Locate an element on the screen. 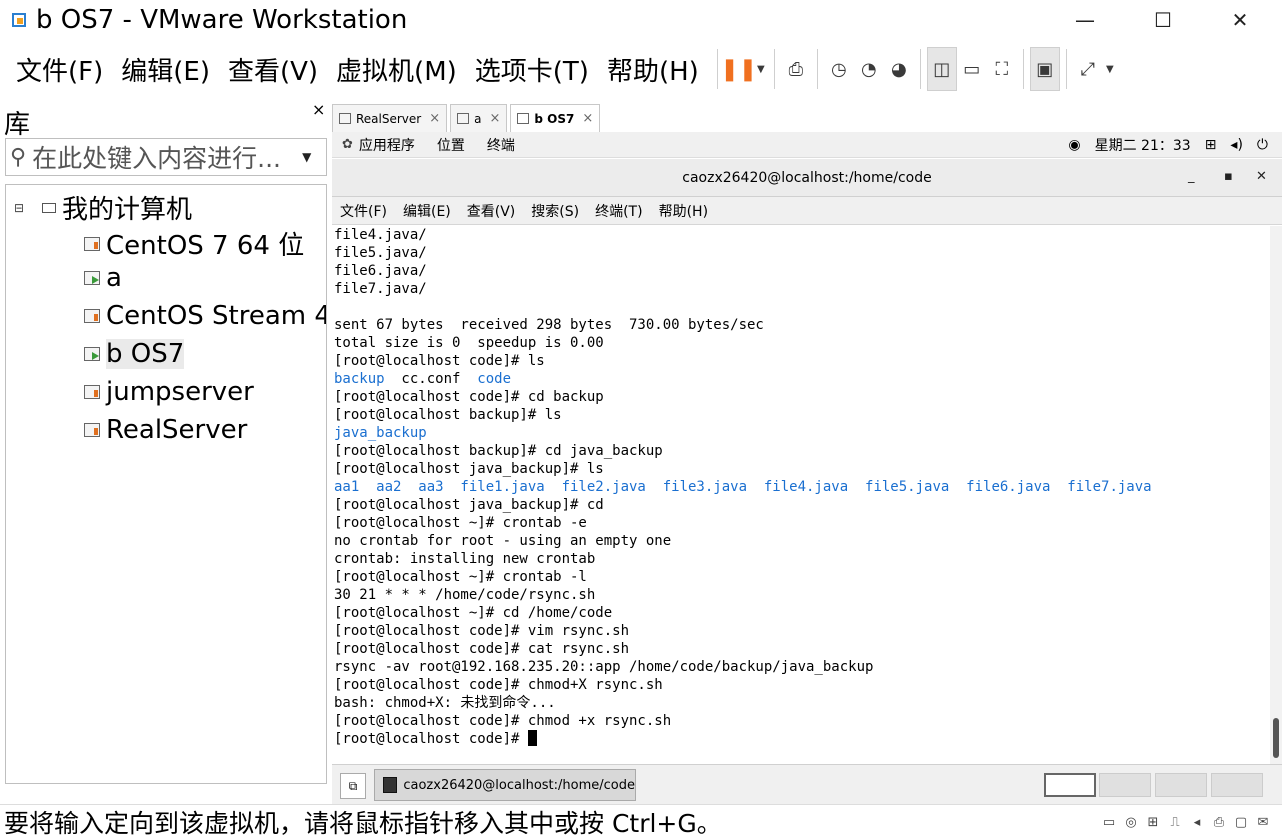 This screenshot has height=838, width=1282. terminal-menu-edit: 编辑(E) is located at coordinates (427, 211).